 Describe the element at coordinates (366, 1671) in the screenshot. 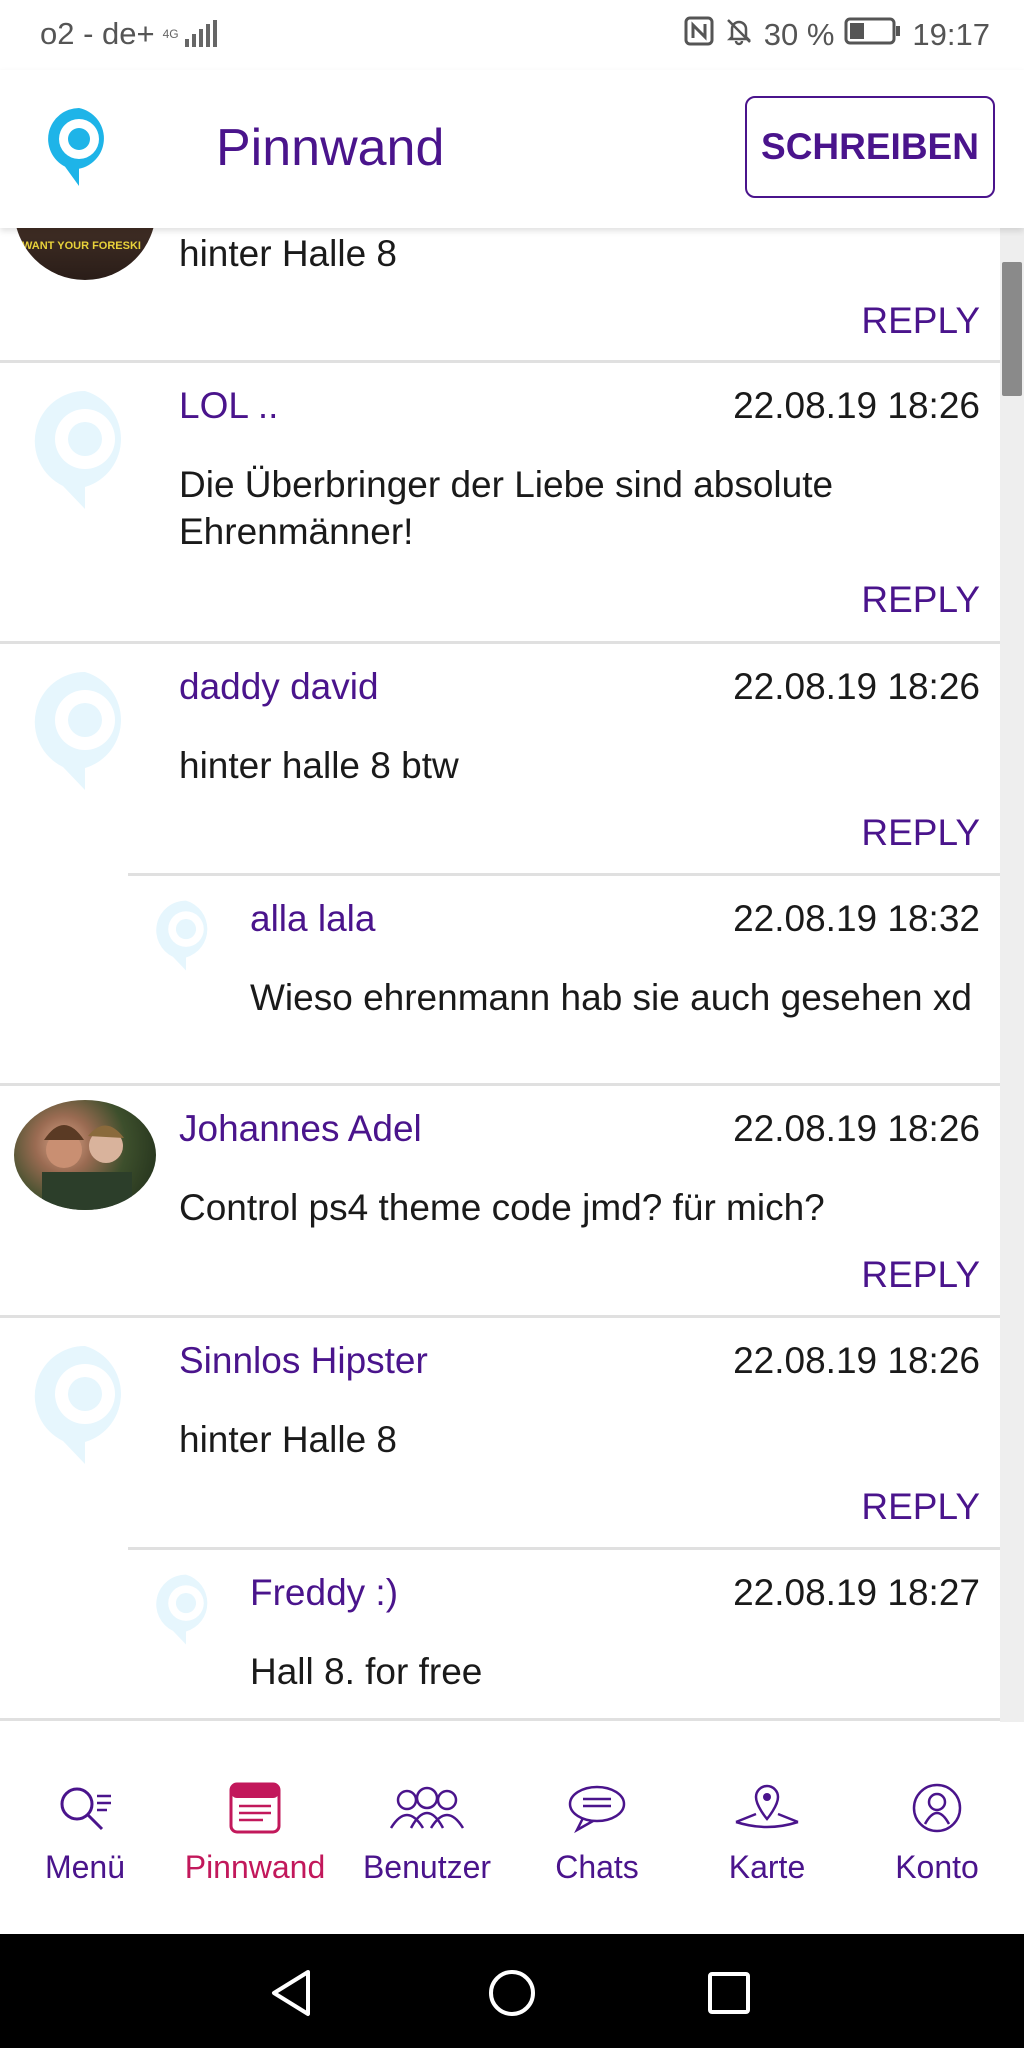

I see `post-text: Hall 8. for free` at that location.